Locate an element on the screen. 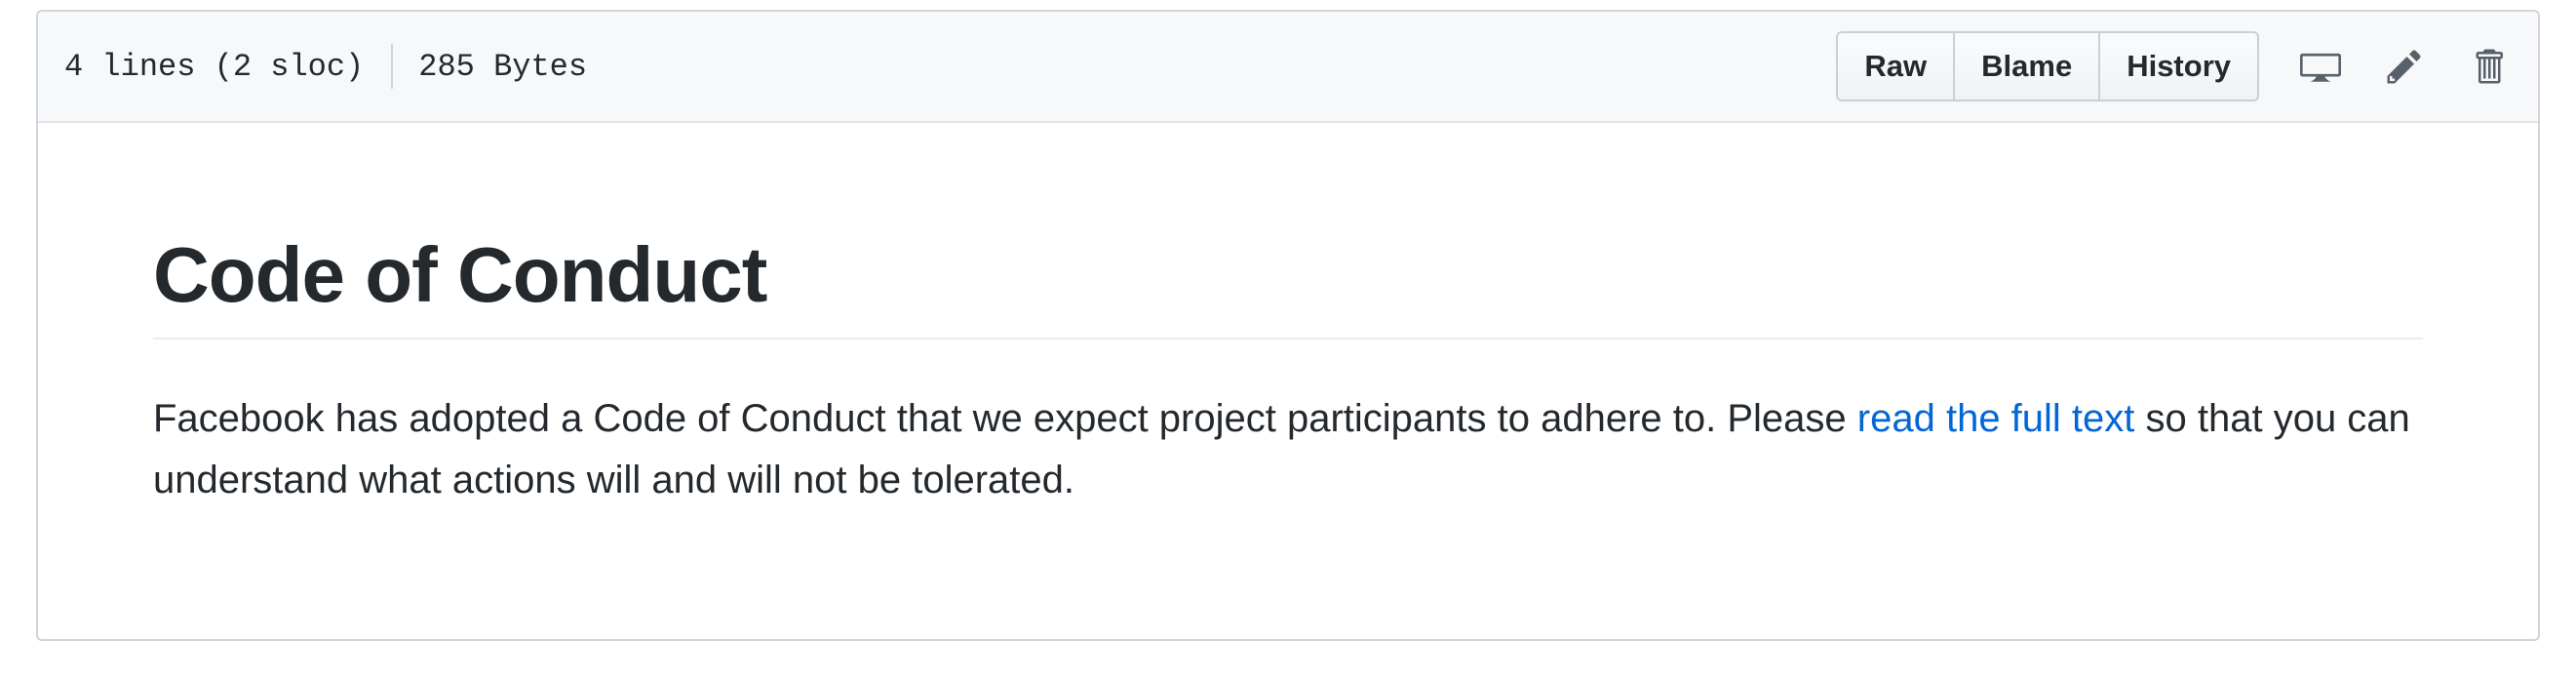 The width and height of the screenshot is (2576, 681). desktop-icon is located at coordinates (2320, 67).